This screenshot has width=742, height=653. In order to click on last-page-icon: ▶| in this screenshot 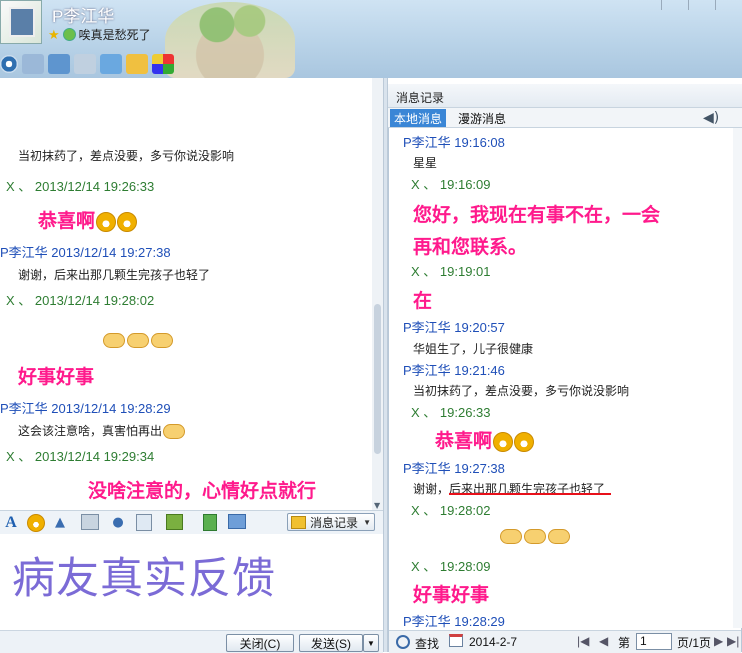, I will do `click(733, 641)`.